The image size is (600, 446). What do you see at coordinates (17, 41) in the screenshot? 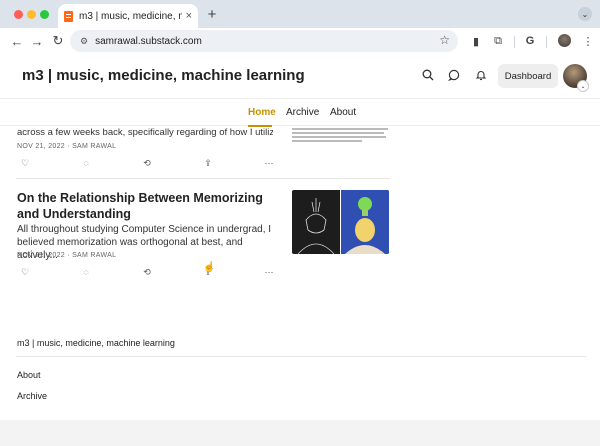
I see `back-arrow-icon: ←` at bounding box center [17, 41].